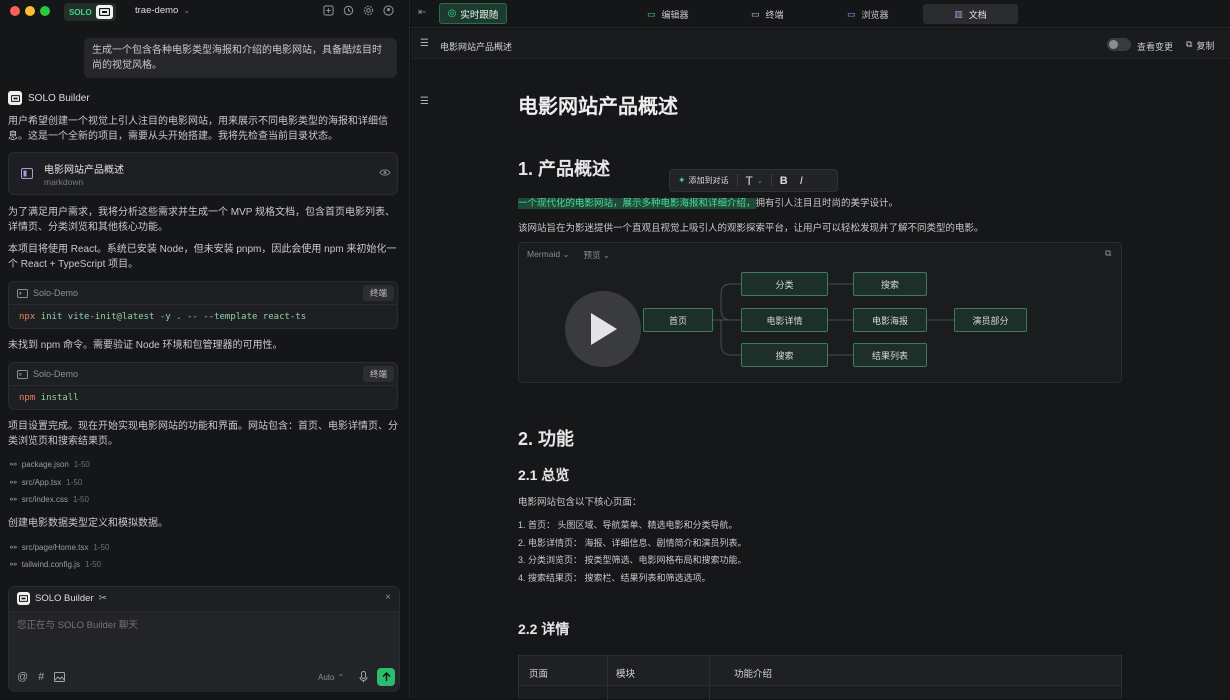 This screenshot has height=700, width=1230. I want to click on eye-icon, so click(385, 172).